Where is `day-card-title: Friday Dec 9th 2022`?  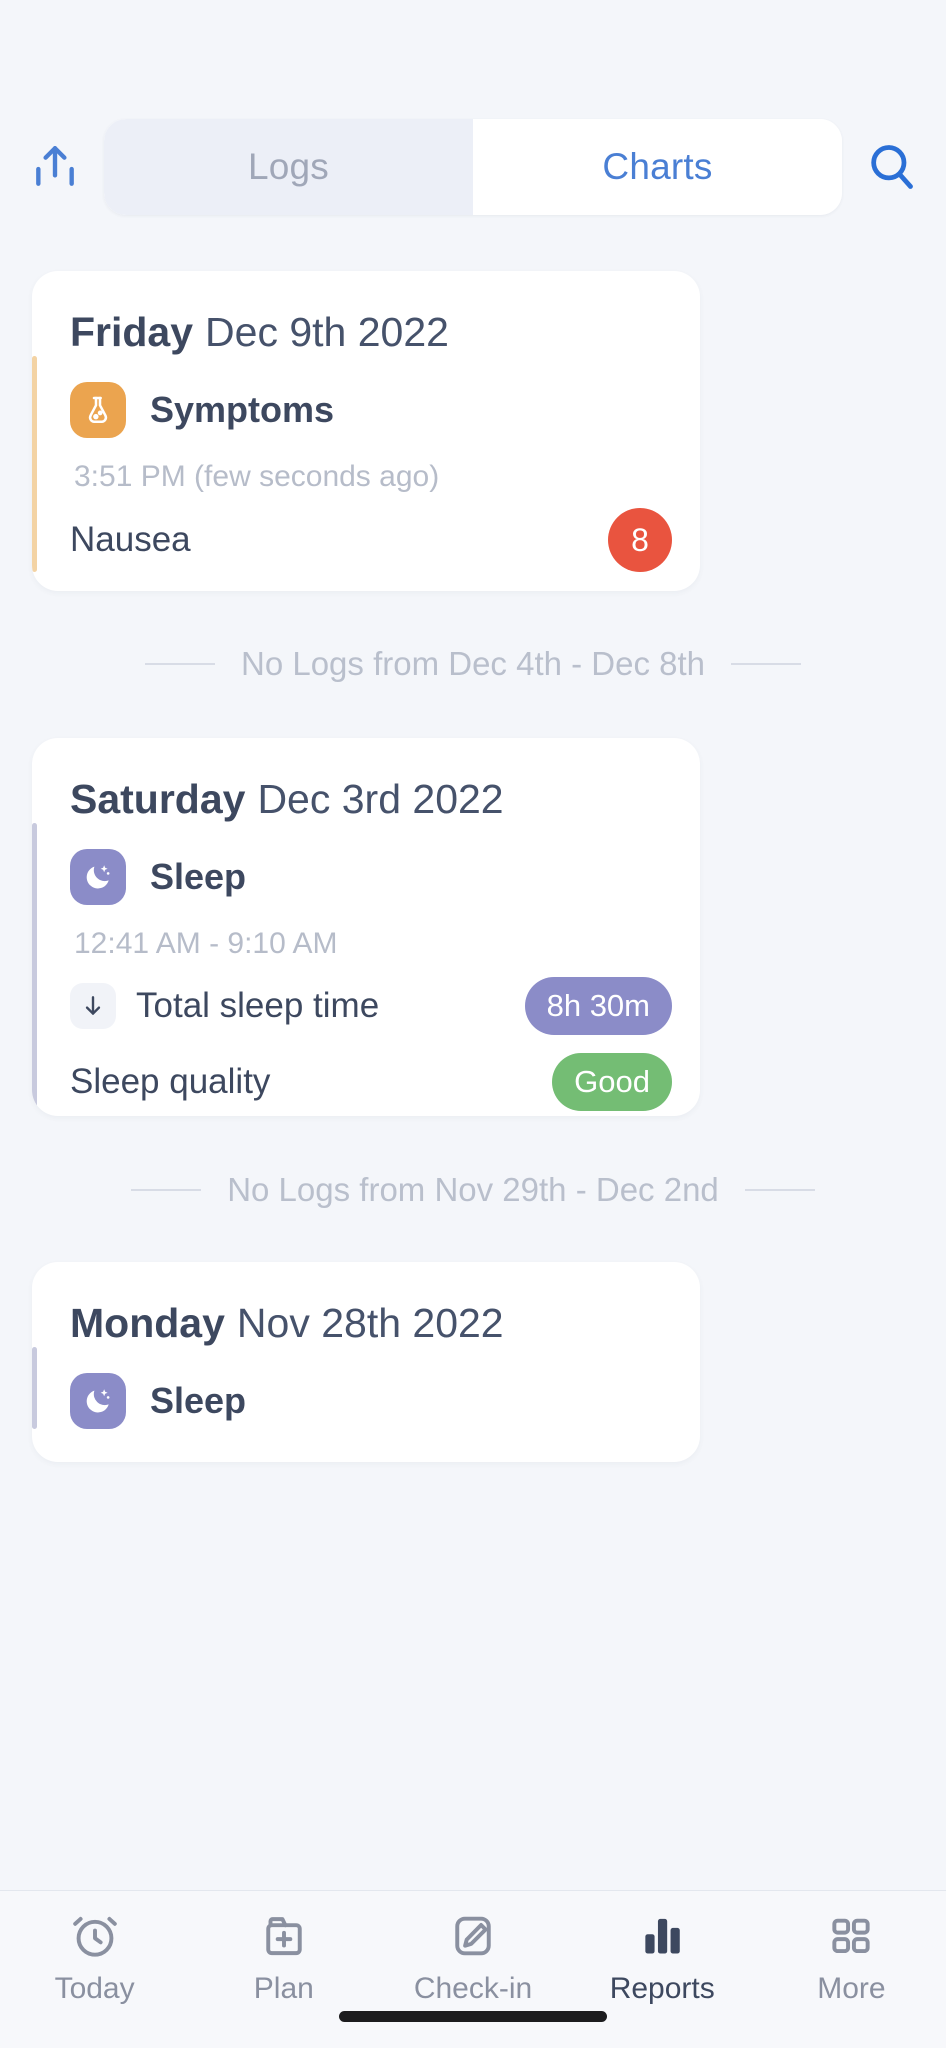 day-card-title: Friday Dec 9th 2022 is located at coordinates (366, 313).